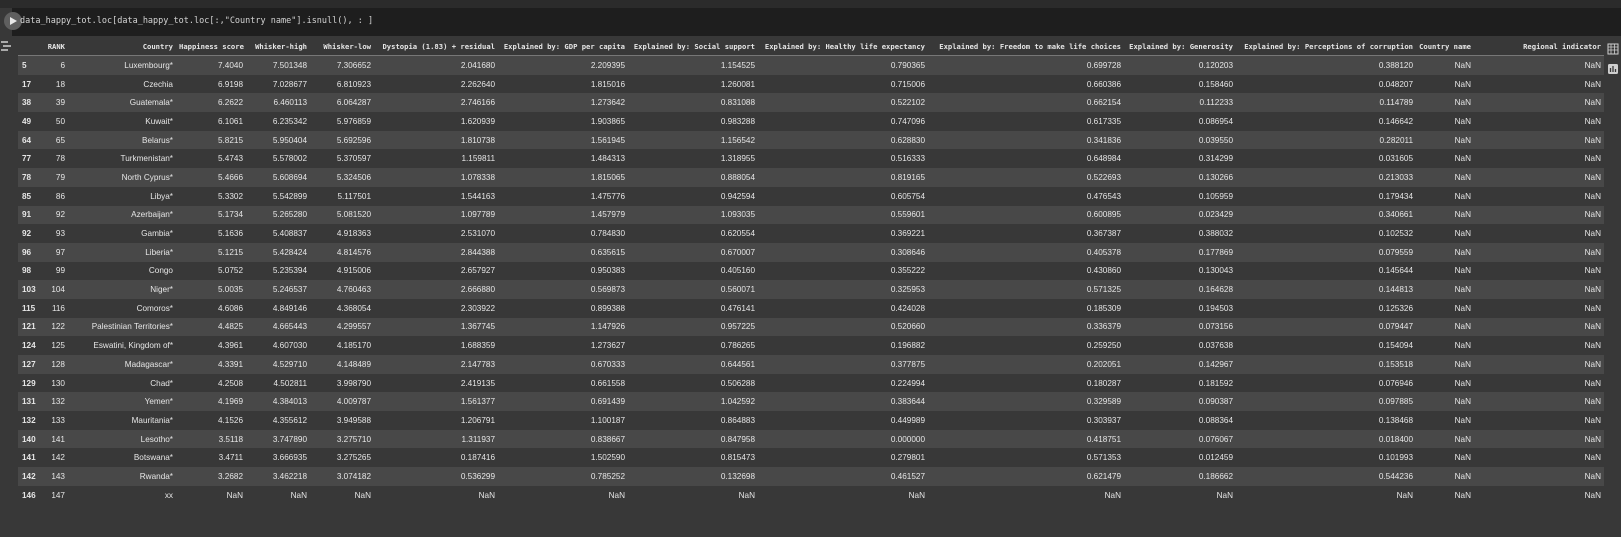 The width and height of the screenshot is (1621, 537). I want to click on table-cell: 5.950404, so click(278, 140).